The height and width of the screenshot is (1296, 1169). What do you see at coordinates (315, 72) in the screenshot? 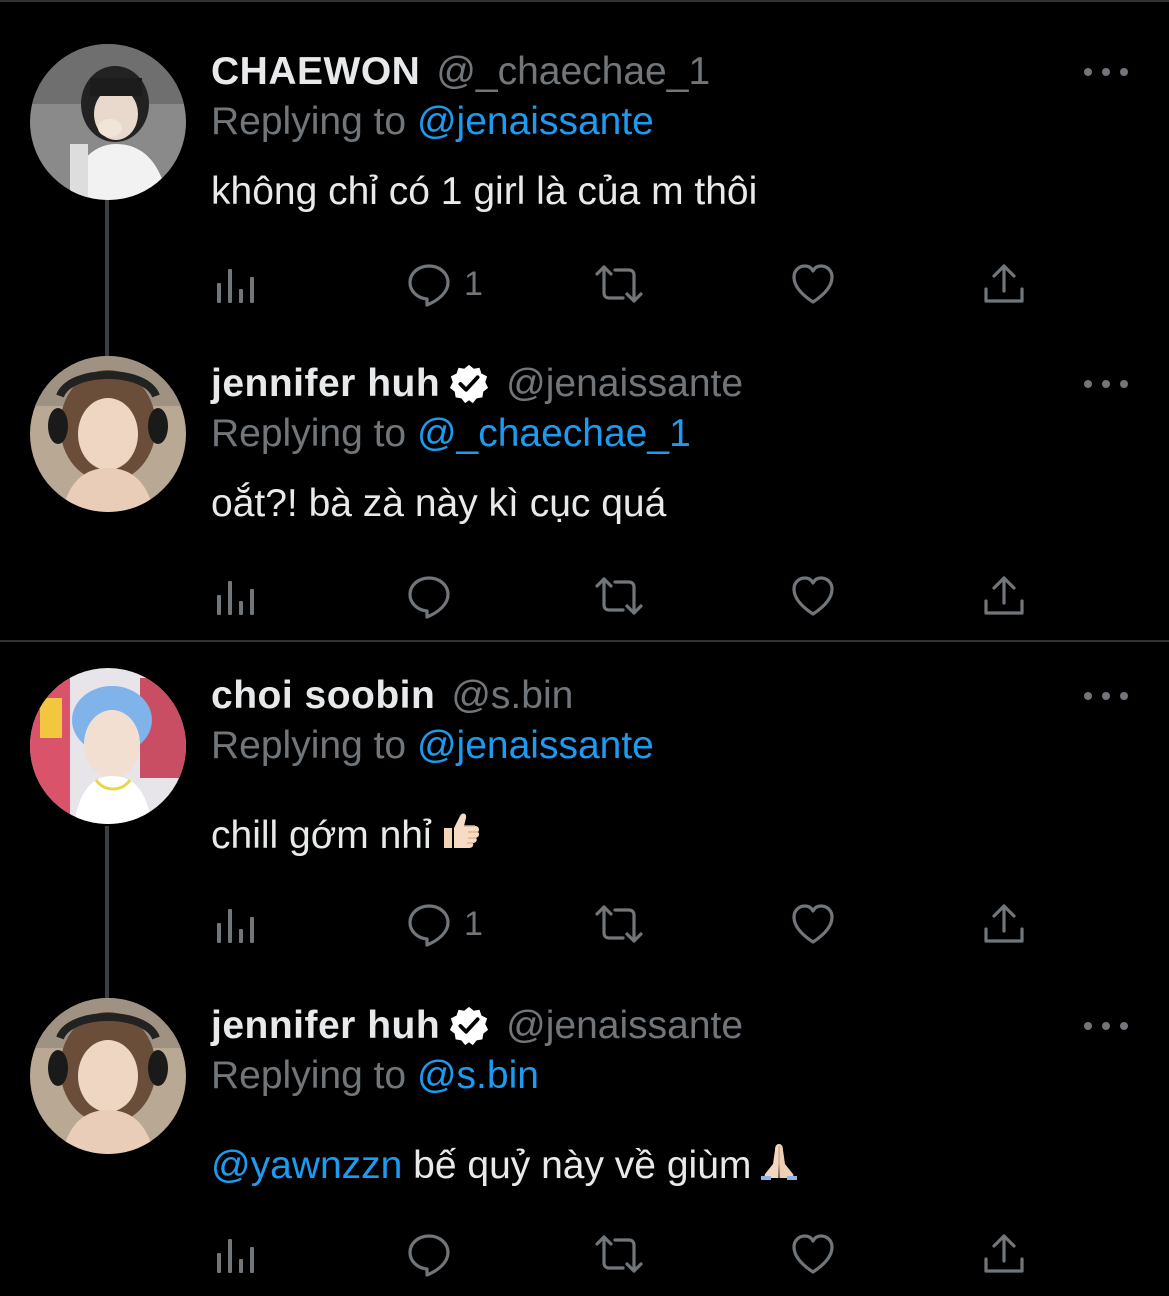
I see `display-name: CHAEWON` at bounding box center [315, 72].